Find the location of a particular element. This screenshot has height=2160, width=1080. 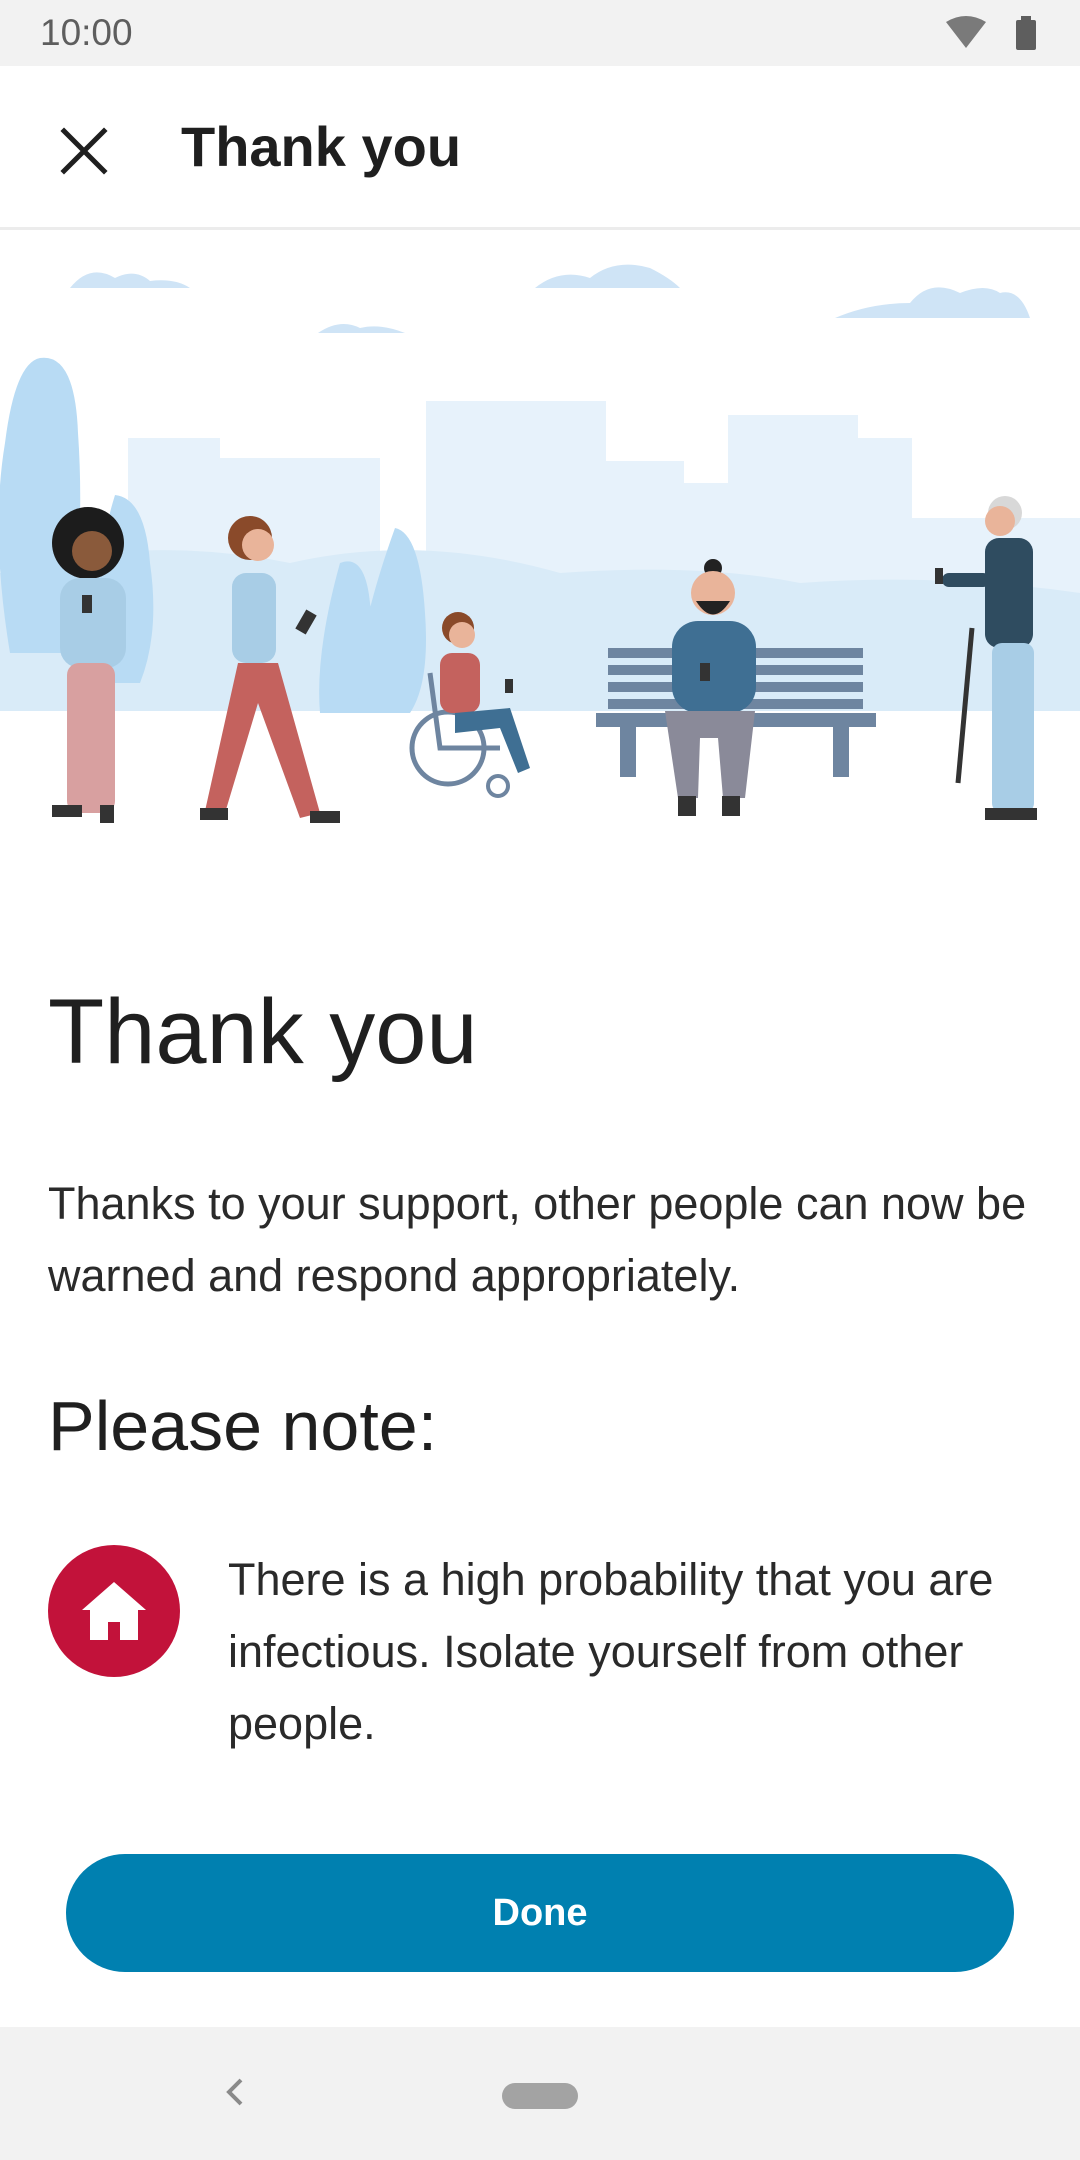

home-pill is located at coordinates (540, 2096).